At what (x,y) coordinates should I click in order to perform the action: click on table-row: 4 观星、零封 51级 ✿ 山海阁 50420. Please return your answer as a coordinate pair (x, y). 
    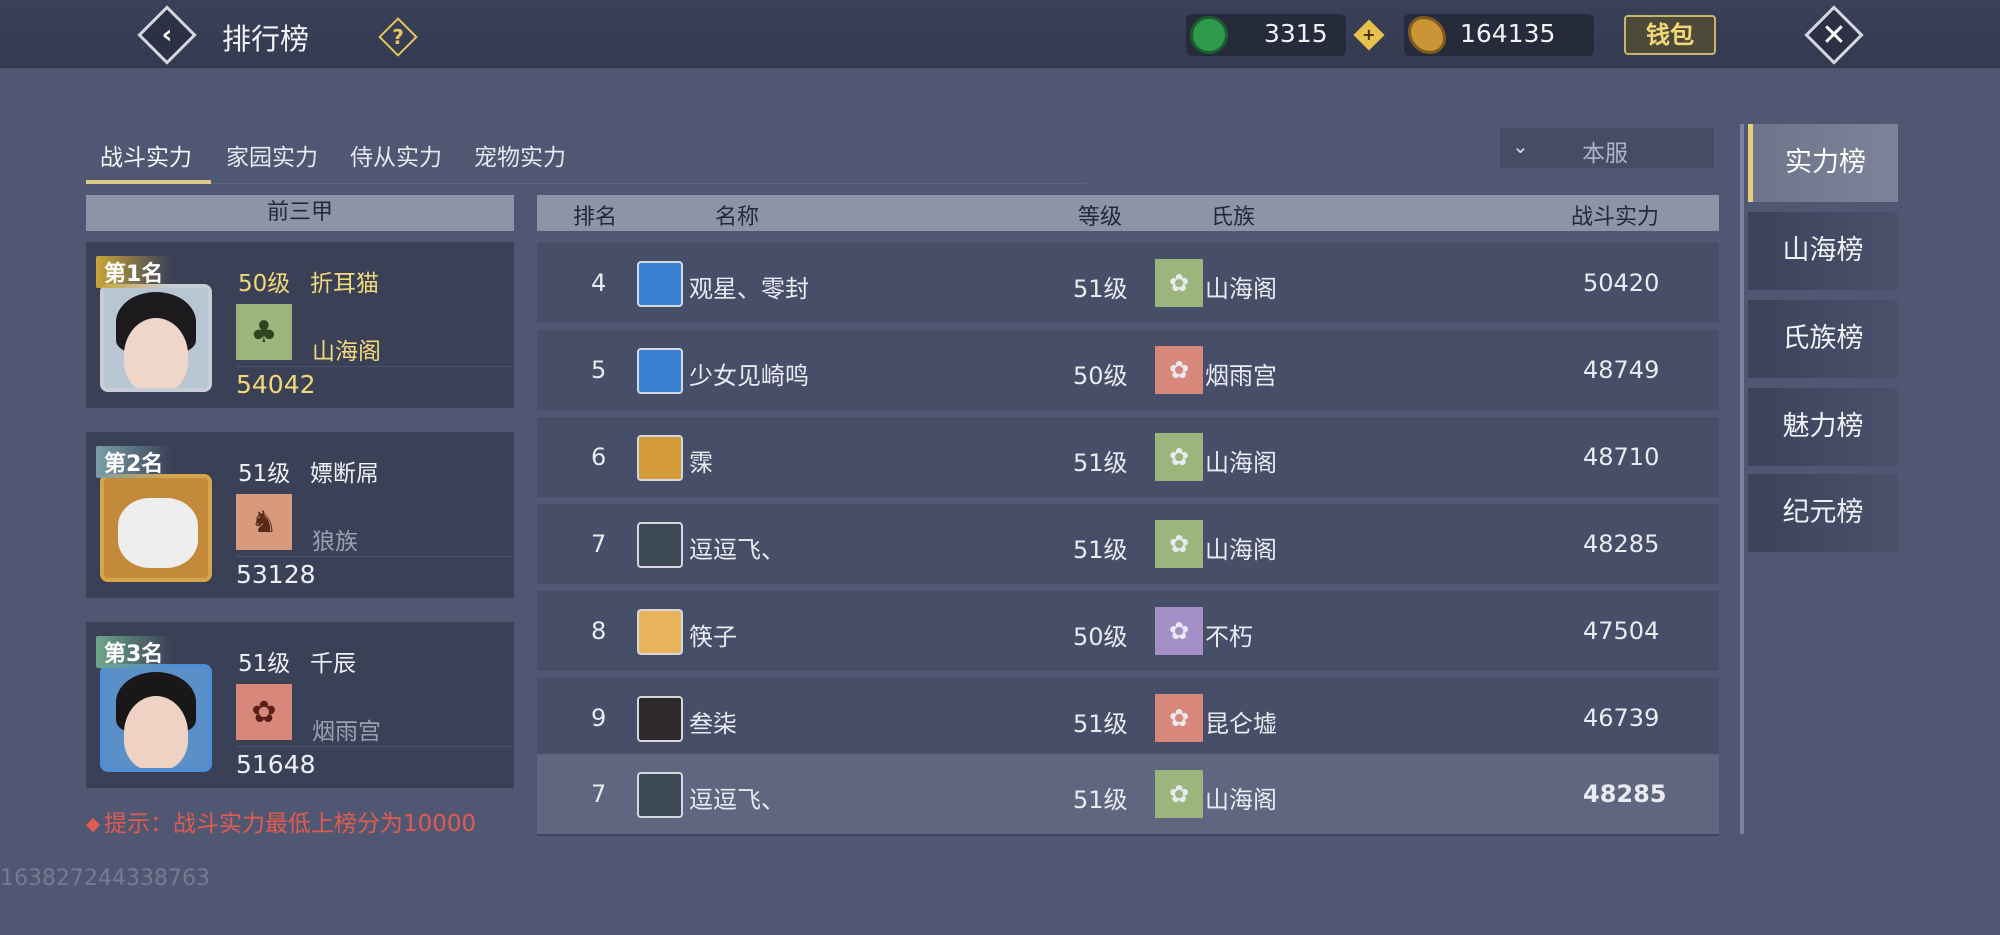
    Looking at the image, I should click on (1128, 283).